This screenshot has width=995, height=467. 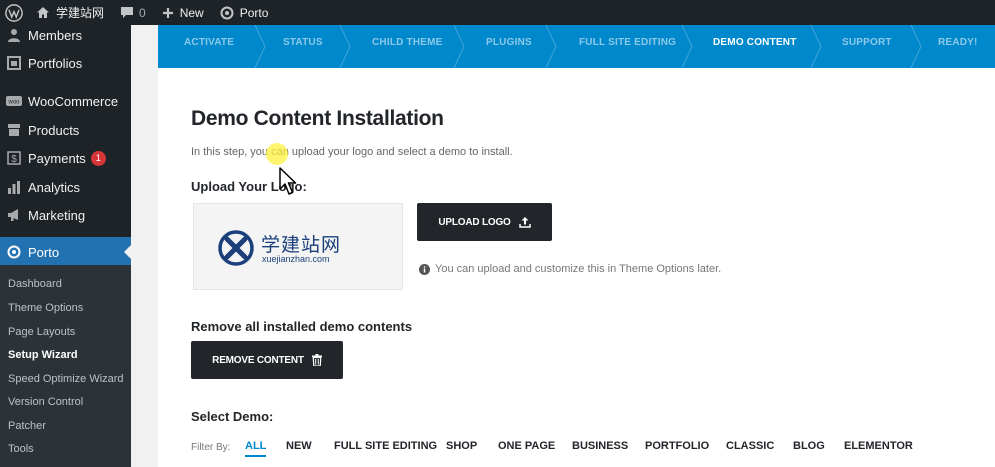 I want to click on svg-text: woo, so click(x=13, y=102).